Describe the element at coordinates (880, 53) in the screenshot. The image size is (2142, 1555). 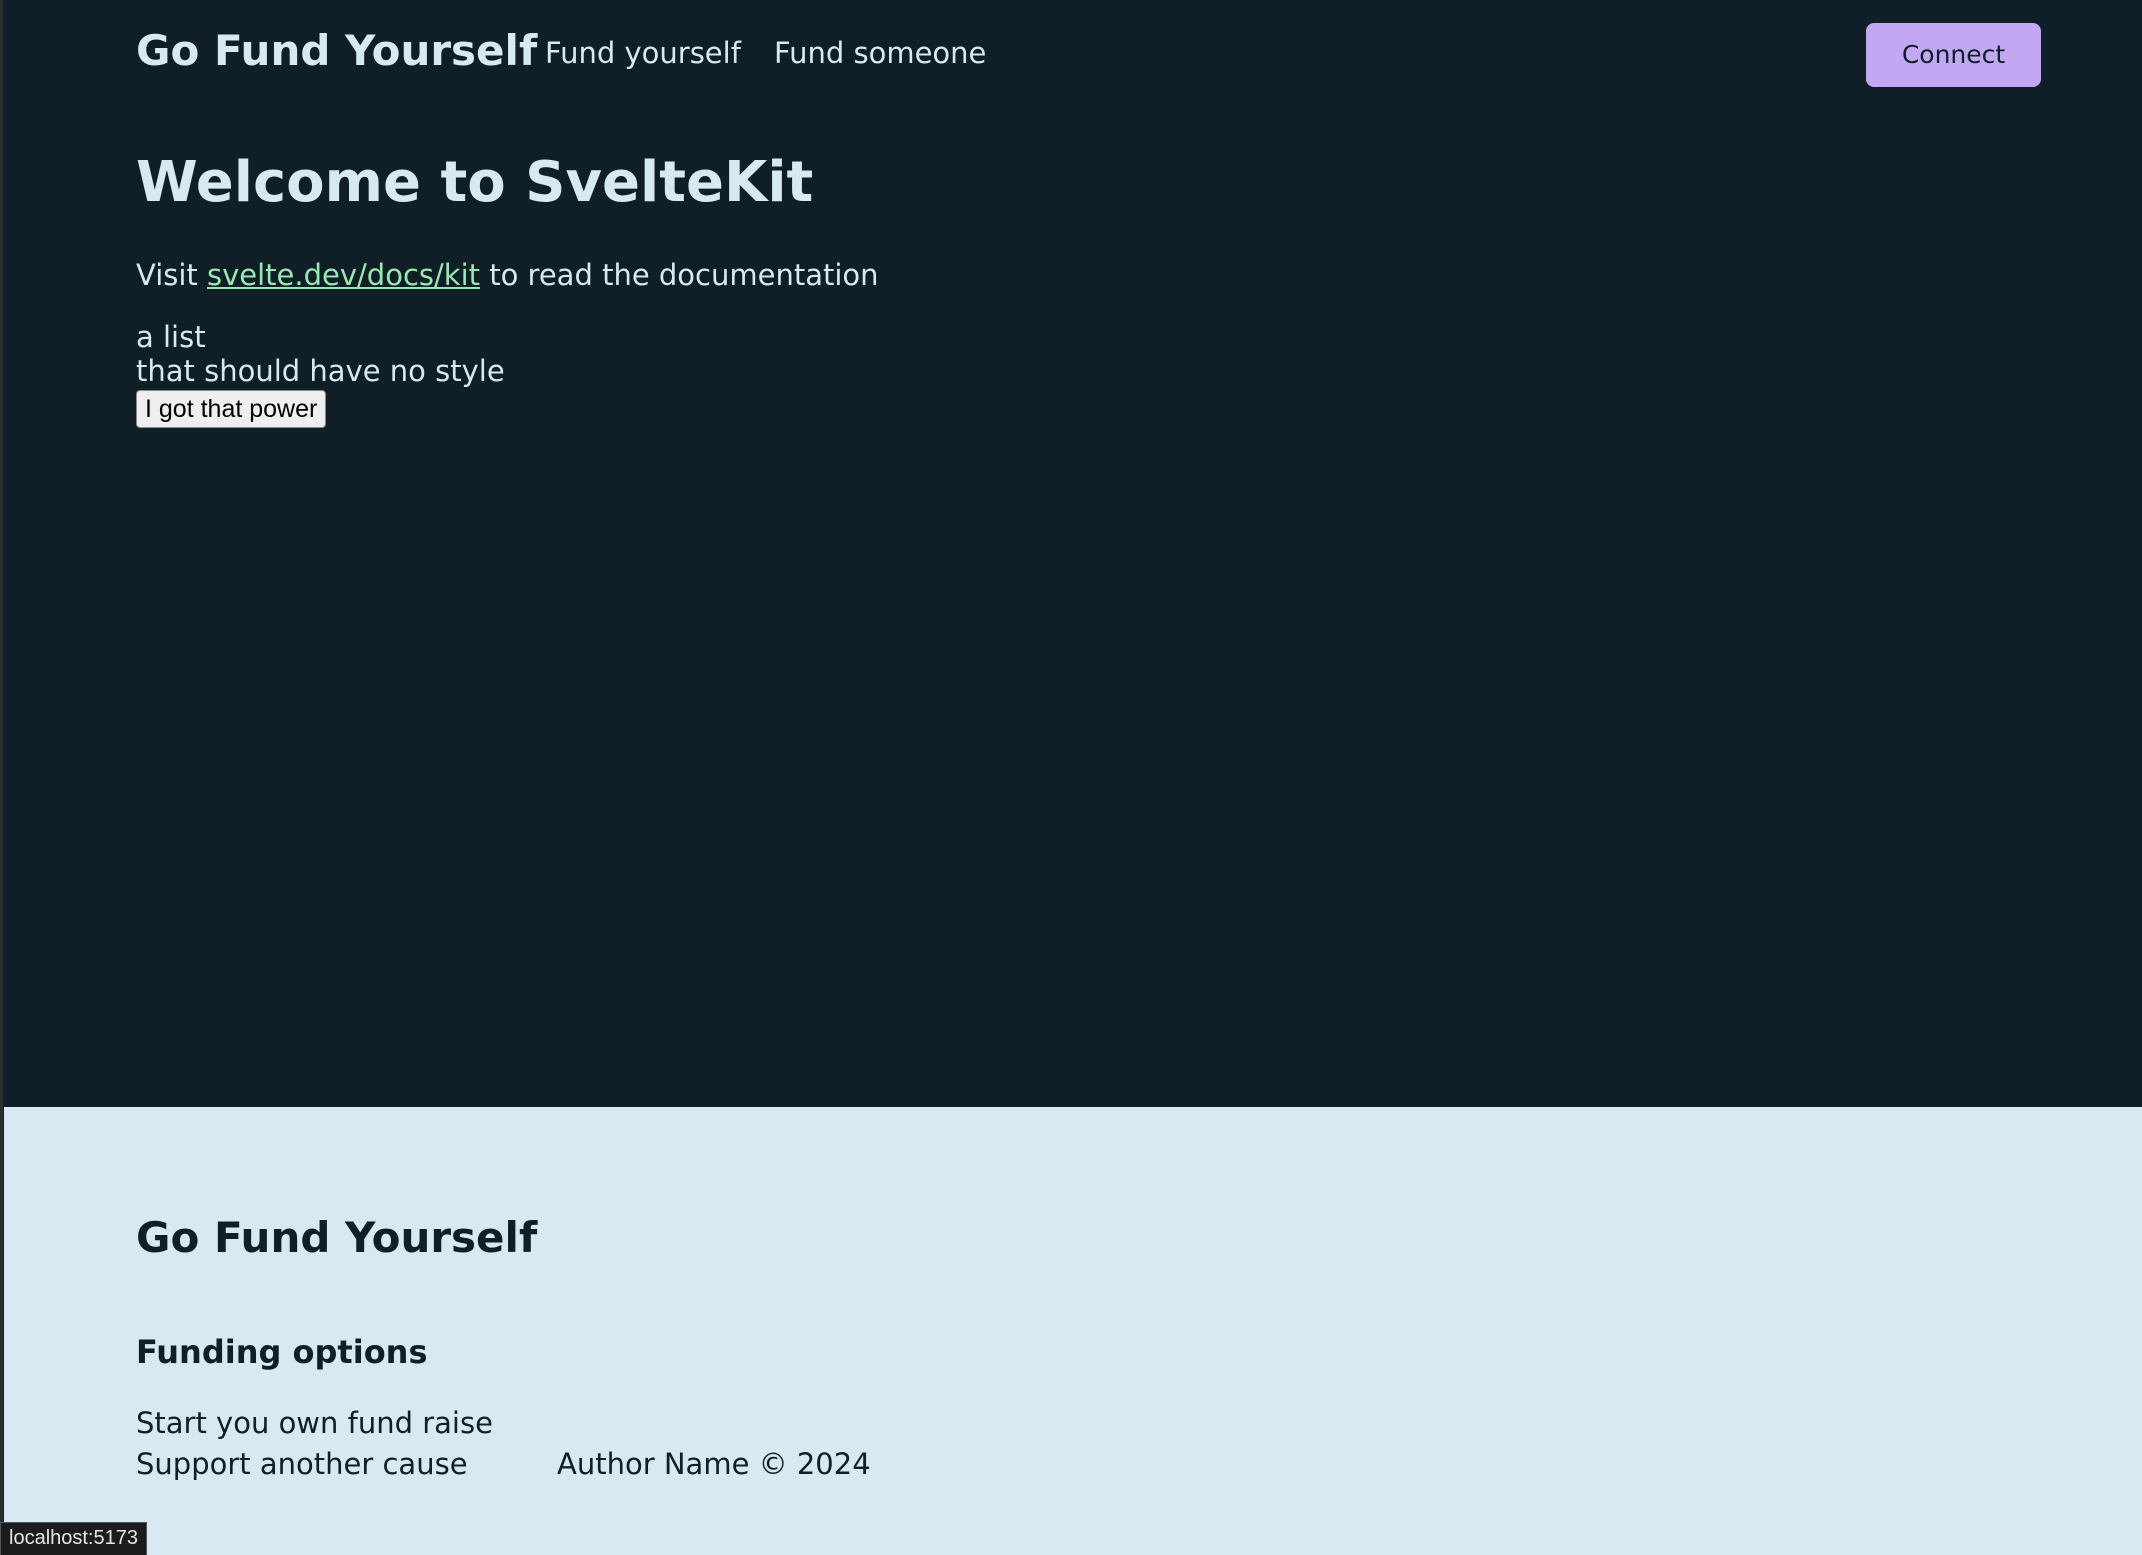
I see `nav-link-fund-someone: Fund someone` at that location.